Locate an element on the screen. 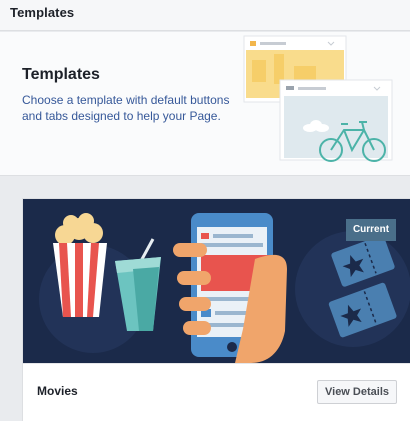 The width and height of the screenshot is (410, 421). hero-title: Templates is located at coordinates (61, 74).